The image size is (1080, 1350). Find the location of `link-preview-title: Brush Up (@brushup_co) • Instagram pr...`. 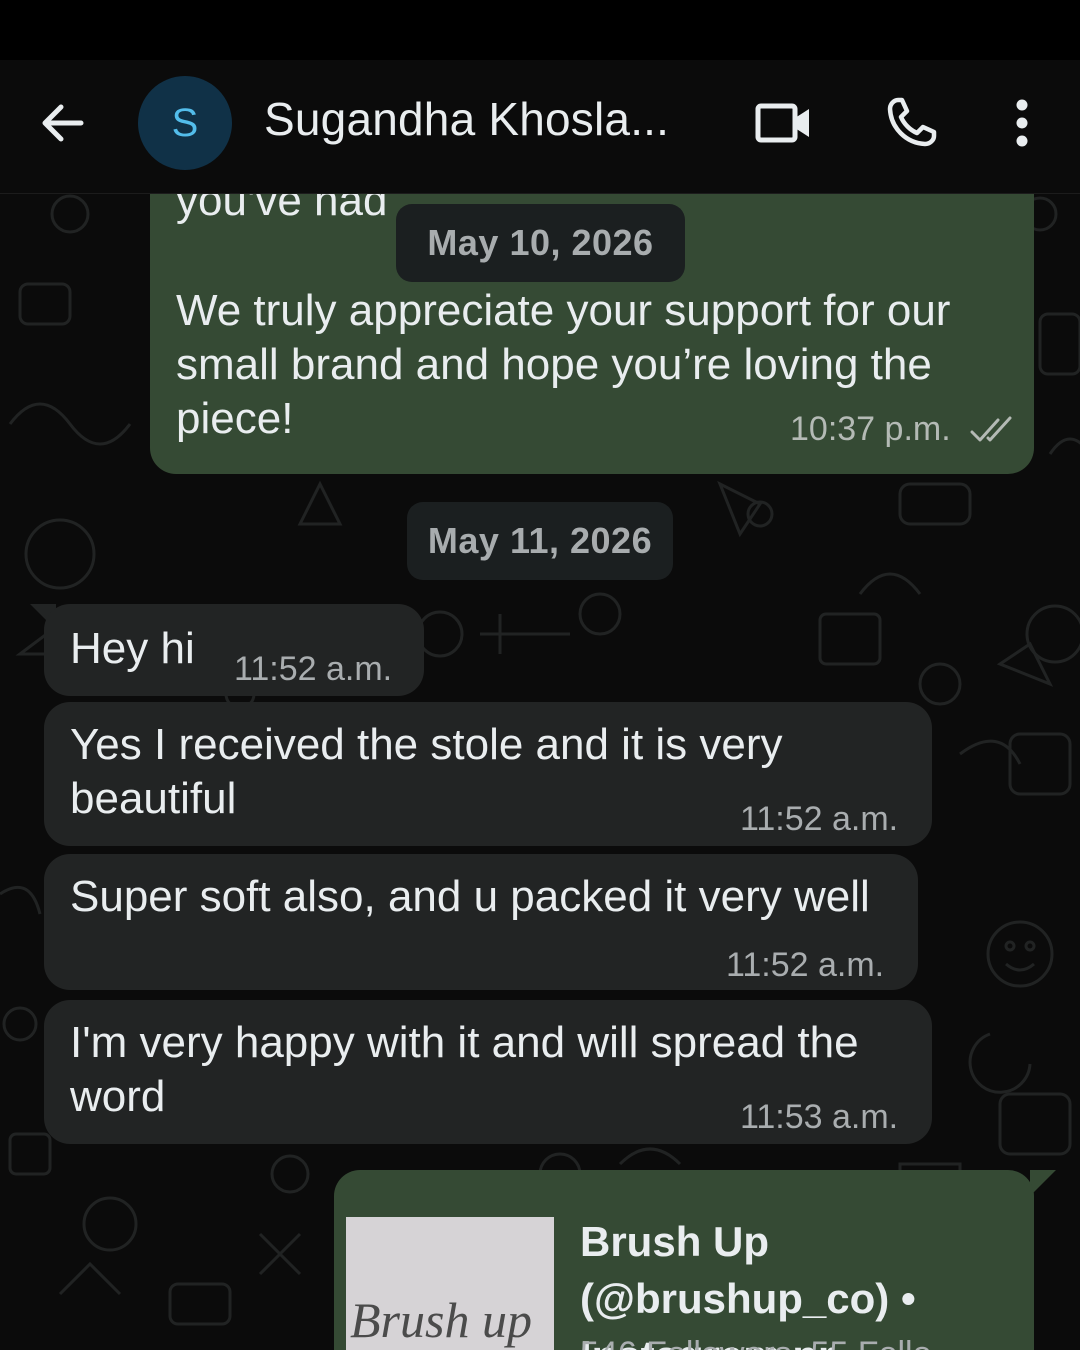

link-preview-title: Brush Up (@brushup_co) • Instagram pr... is located at coordinates (748, 1284).